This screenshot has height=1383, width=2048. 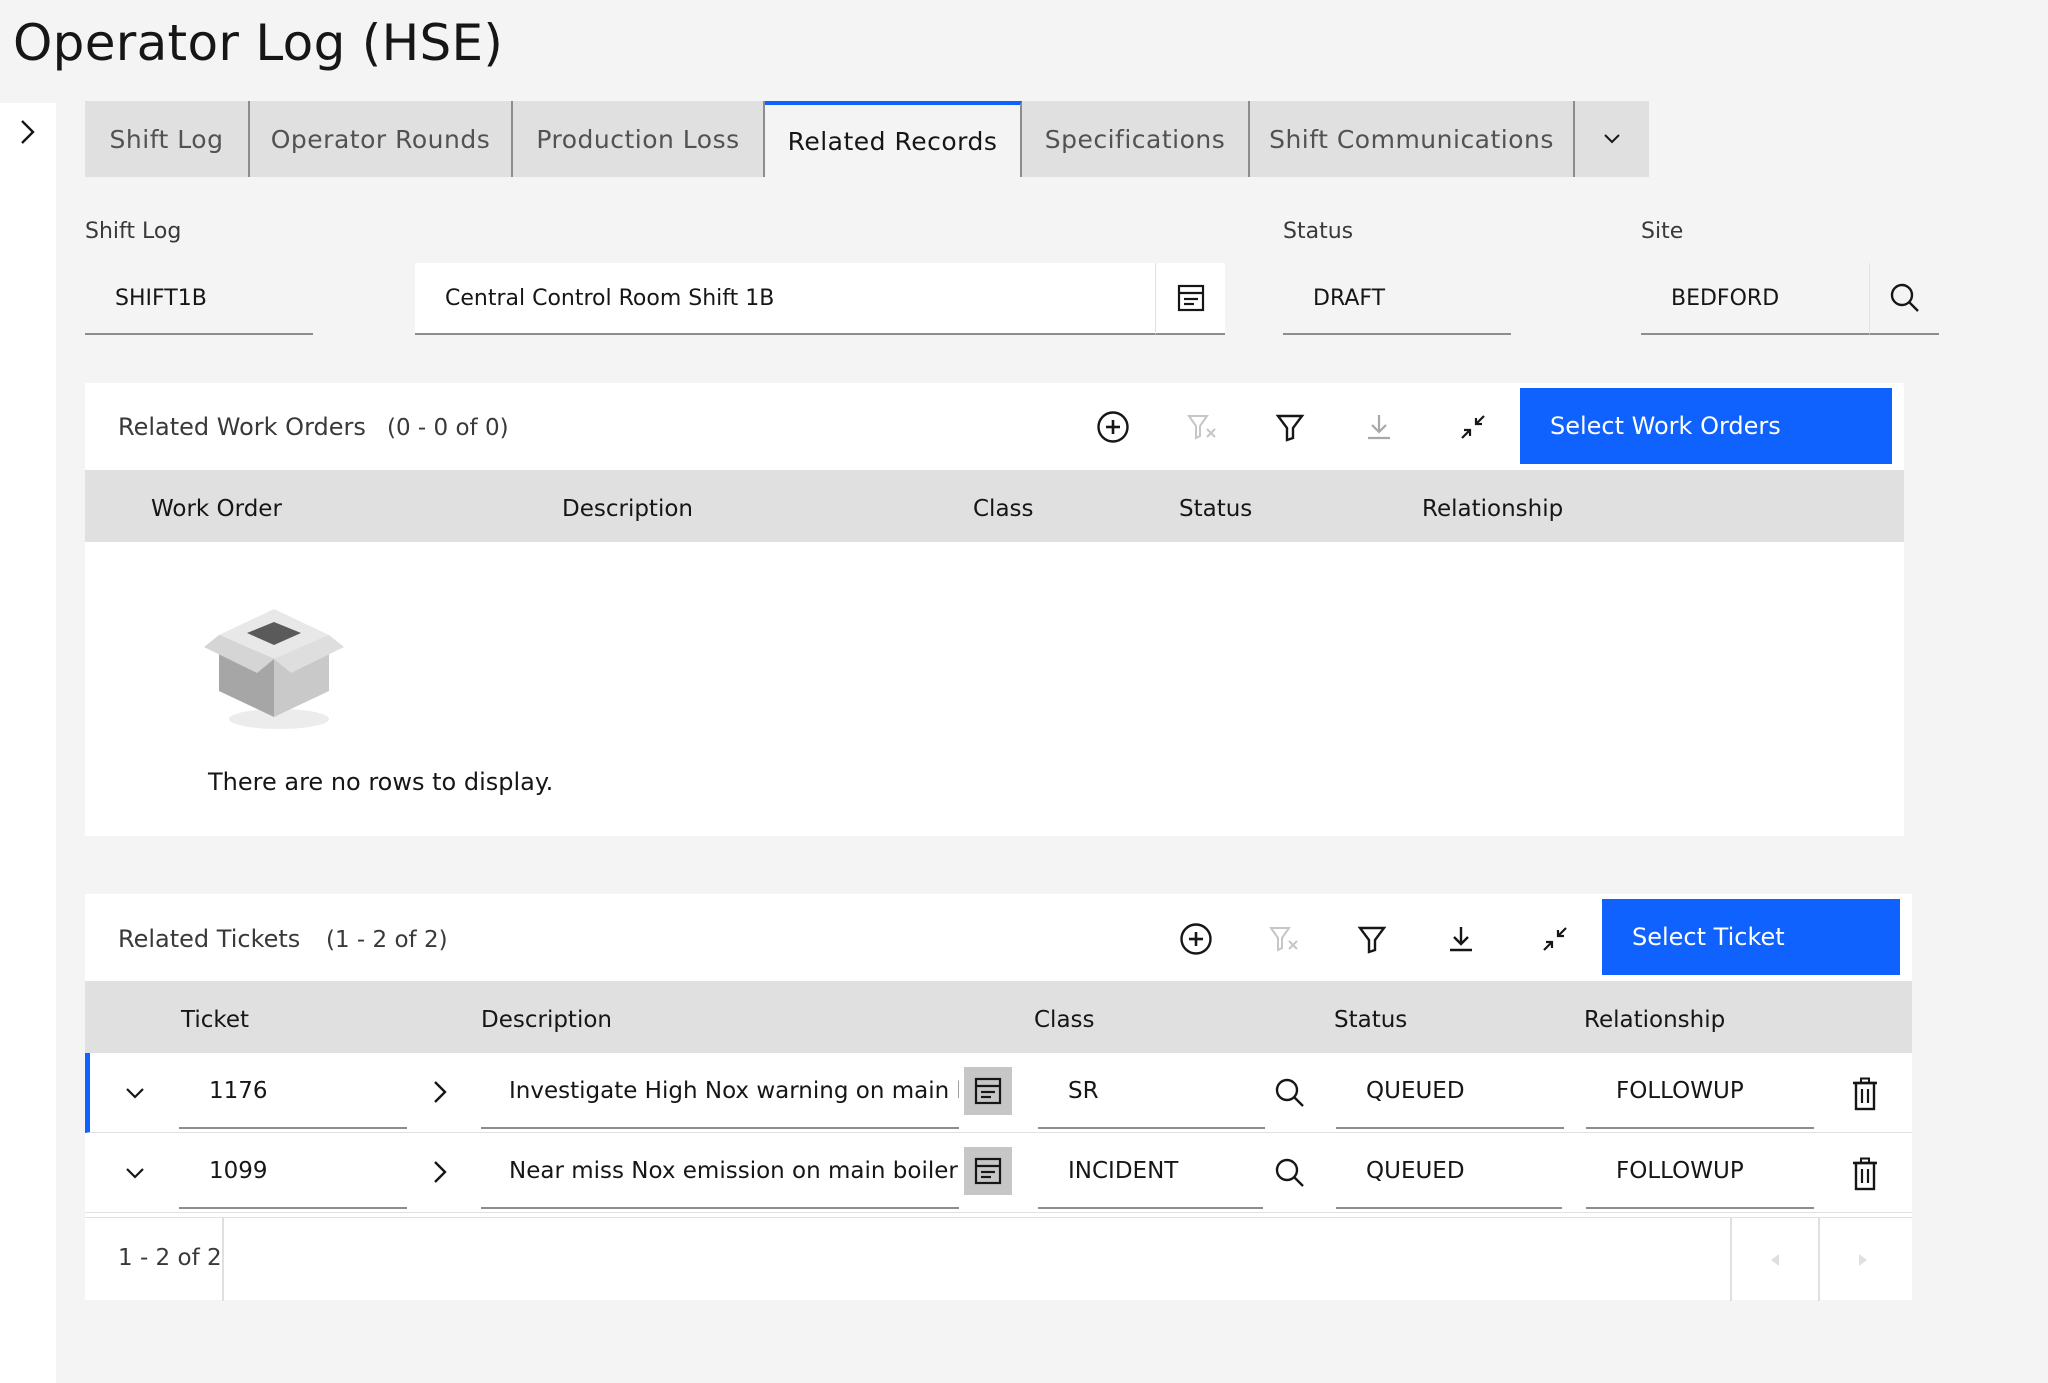 What do you see at coordinates (1318, 231) in the screenshot?
I see `status-label: Status` at bounding box center [1318, 231].